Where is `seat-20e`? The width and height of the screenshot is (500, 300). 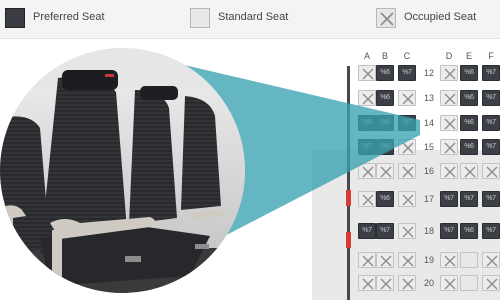 seat-20e is located at coordinates (469, 283).